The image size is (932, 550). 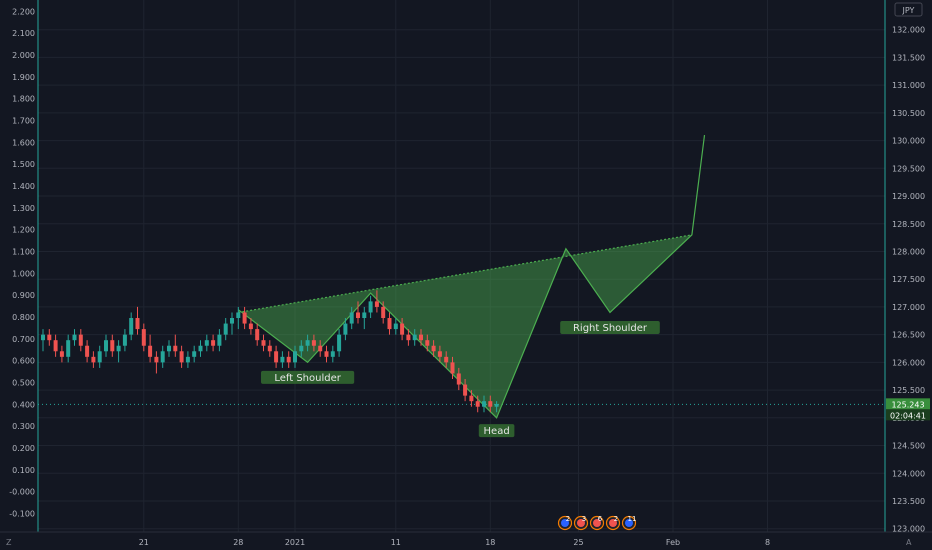 I want to click on left-axis-tick-label: 0.600, so click(x=23, y=361).